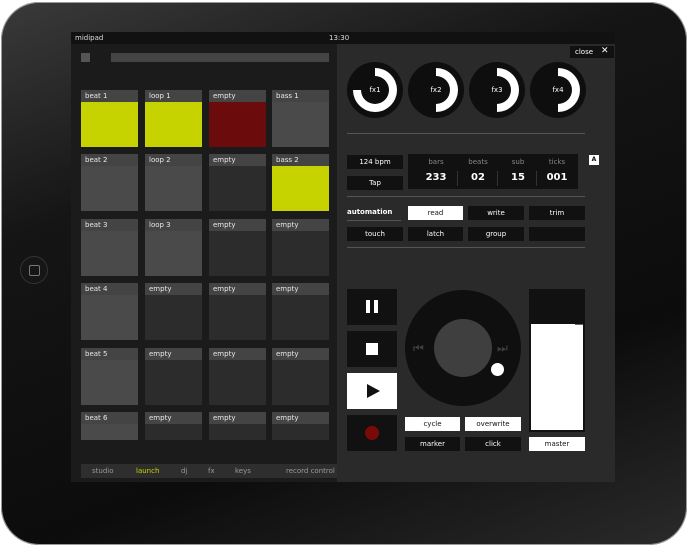 The width and height of the screenshot is (689, 548). I want to click on tab-launch: launch, so click(147, 471).